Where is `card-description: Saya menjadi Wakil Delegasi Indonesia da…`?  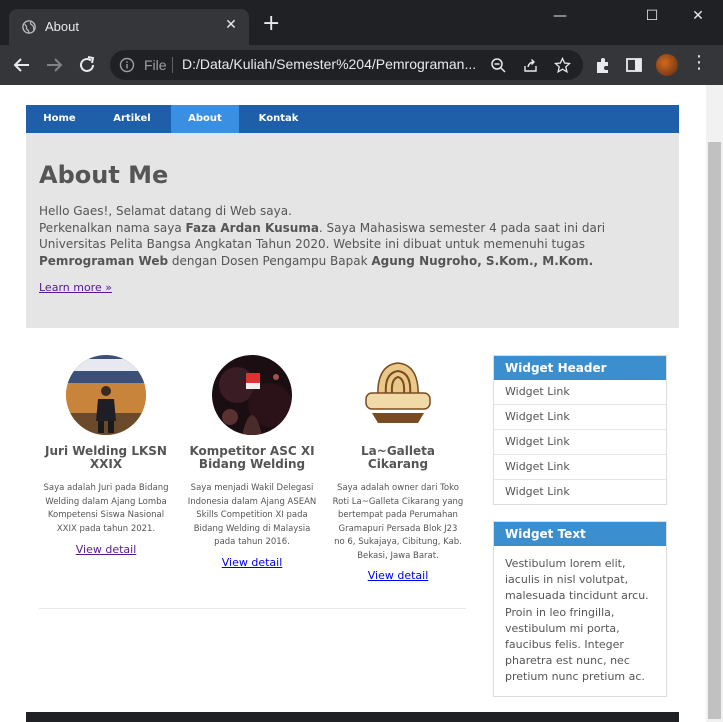
card-description: Saya menjadi Wakil Delegasi Indonesia da… is located at coordinates (252, 515).